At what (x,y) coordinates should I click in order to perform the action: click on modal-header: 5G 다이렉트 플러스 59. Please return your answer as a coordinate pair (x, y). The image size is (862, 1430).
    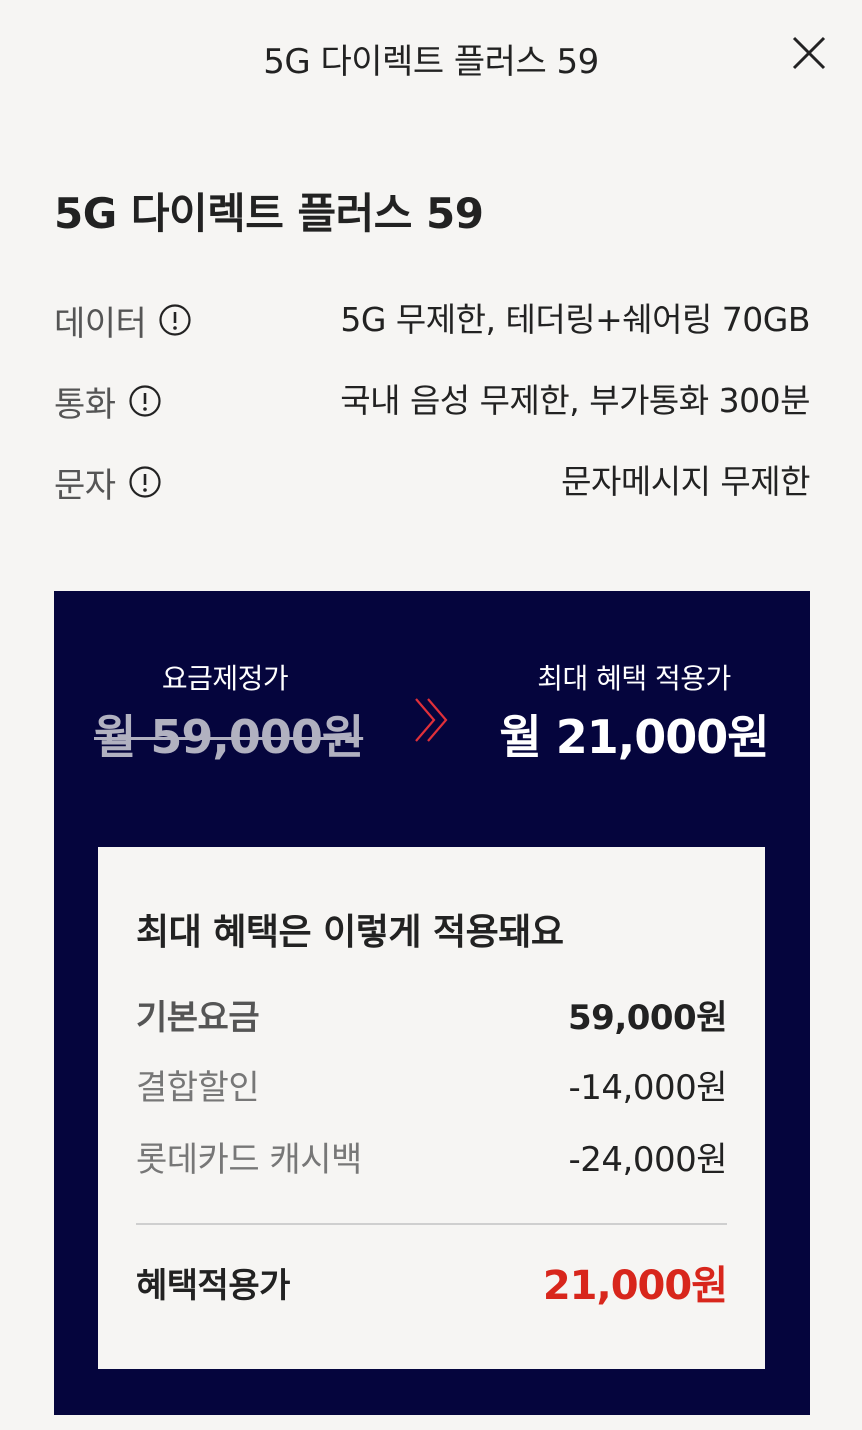
    Looking at the image, I should click on (431, 59).